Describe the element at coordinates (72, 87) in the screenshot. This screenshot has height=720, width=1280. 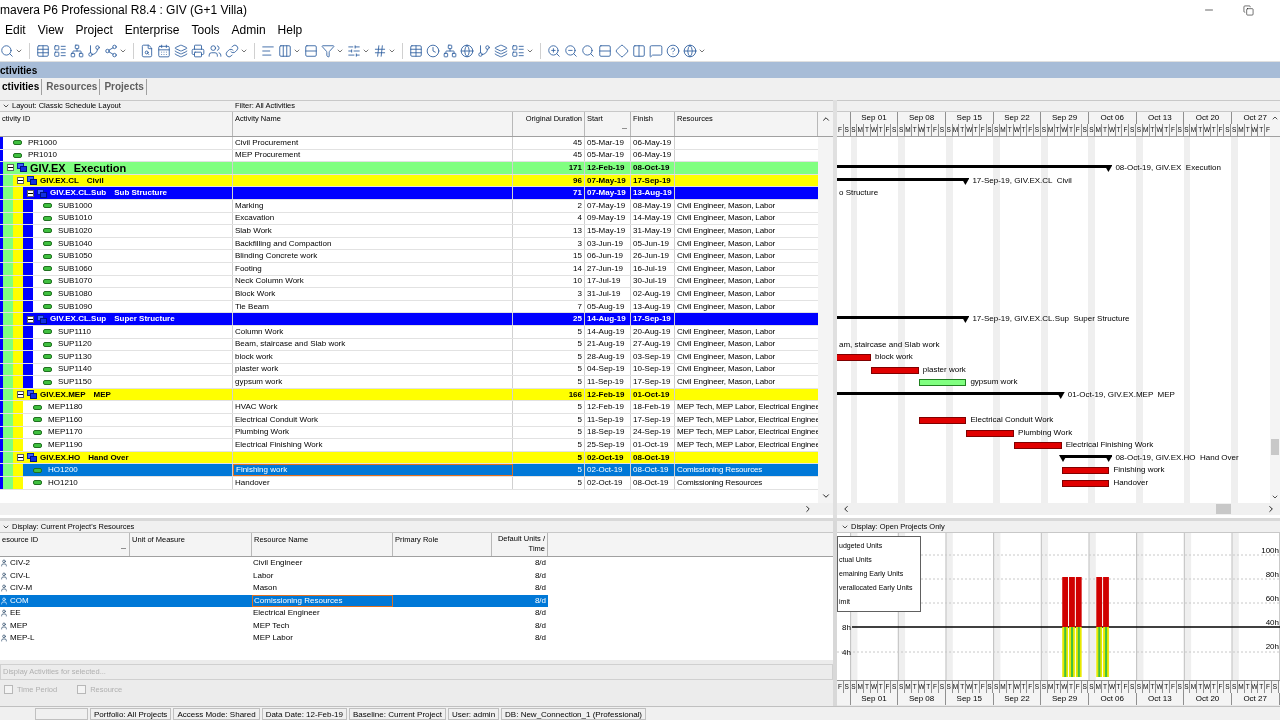
I see `tab: Resources` at that location.